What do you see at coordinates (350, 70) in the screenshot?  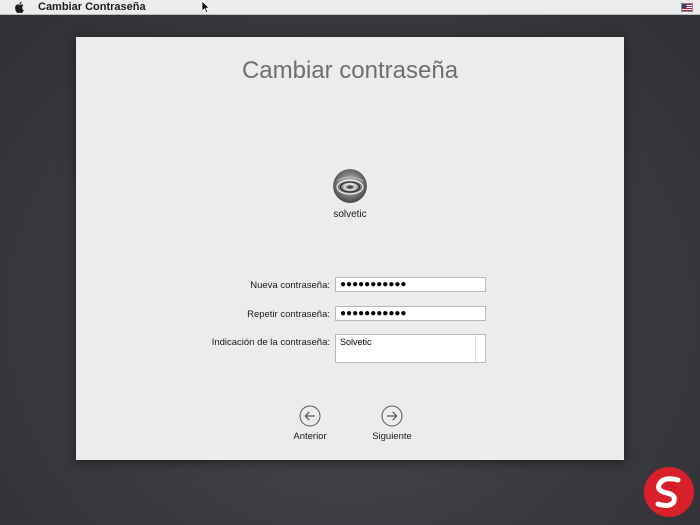 I see `page-title: Cambiar contraseña` at bounding box center [350, 70].